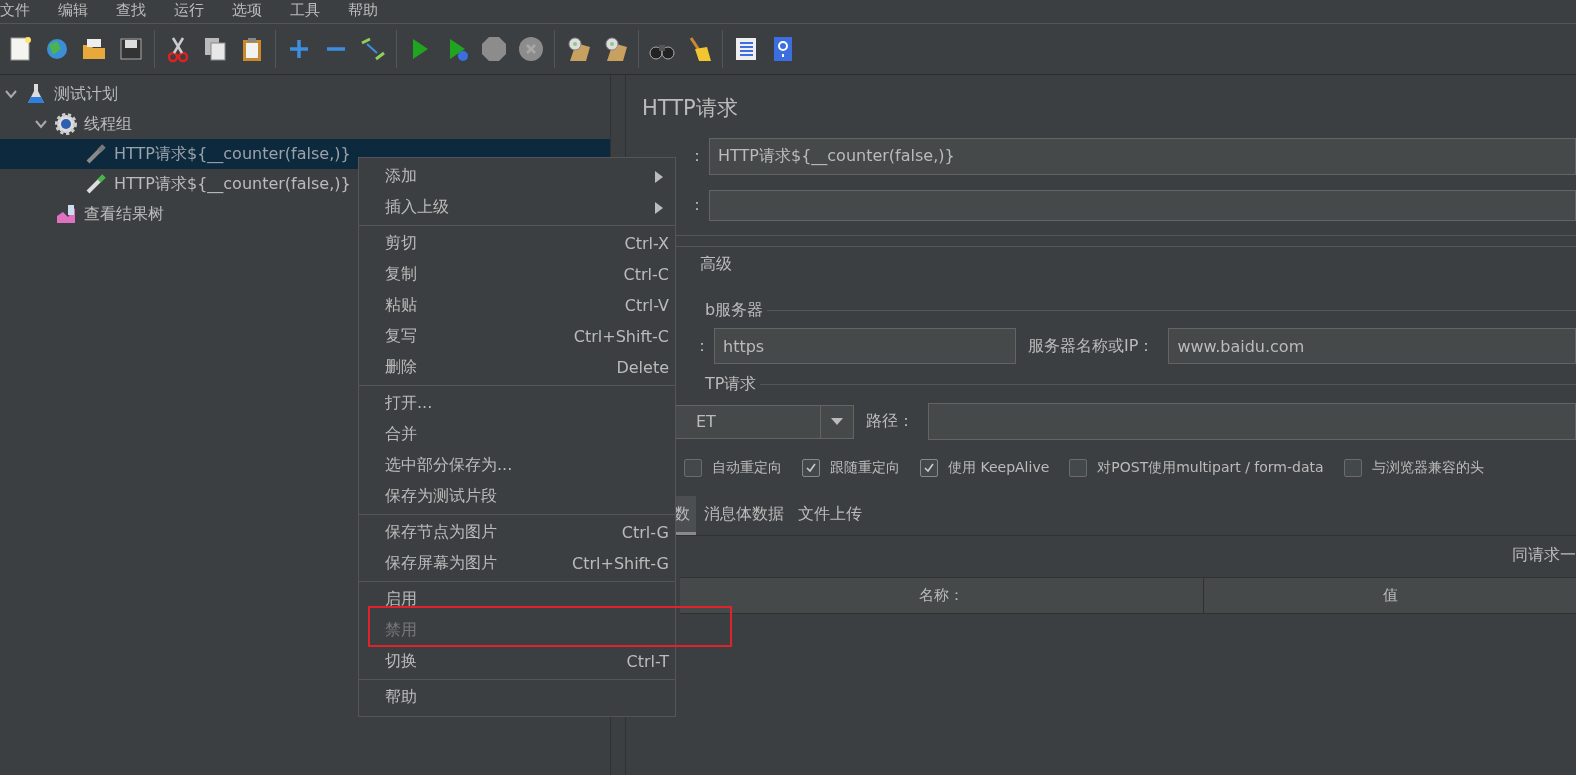 The height and width of the screenshot is (775, 1576). Describe the element at coordinates (78, 10) in the screenshot. I see `menu-item: 编辑` at that location.